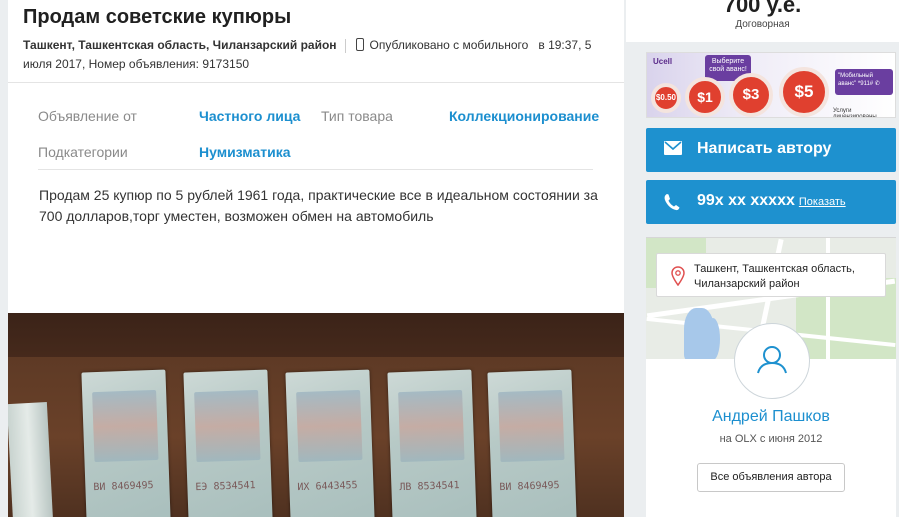 The height and width of the screenshot is (517, 899). Describe the element at coordinates (315, 169) in the screenshot. I see `params-divider` at that location.